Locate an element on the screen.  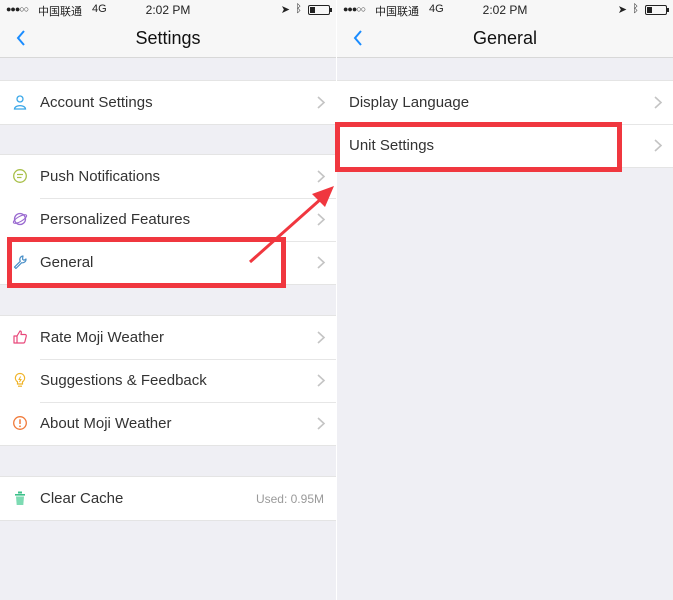
general-item-label: Display Language is located at coordinates (409, 102).